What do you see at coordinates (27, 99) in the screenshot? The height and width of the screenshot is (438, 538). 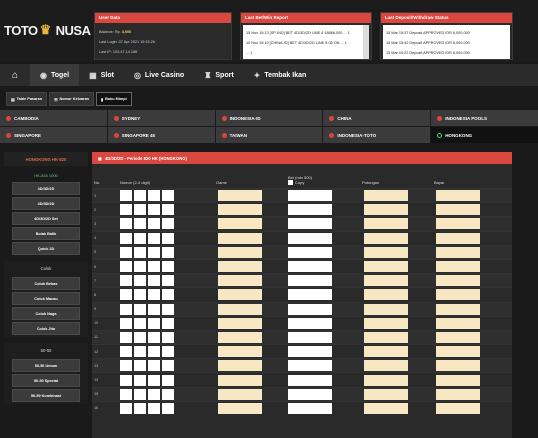 I see `tab-table-pasaran: ▤ Table Pasaran` at bounding box center [27, 99].